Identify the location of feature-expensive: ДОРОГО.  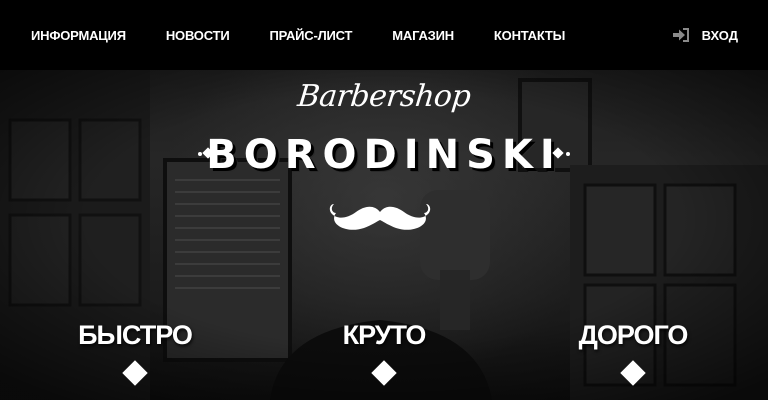
(633, 352).